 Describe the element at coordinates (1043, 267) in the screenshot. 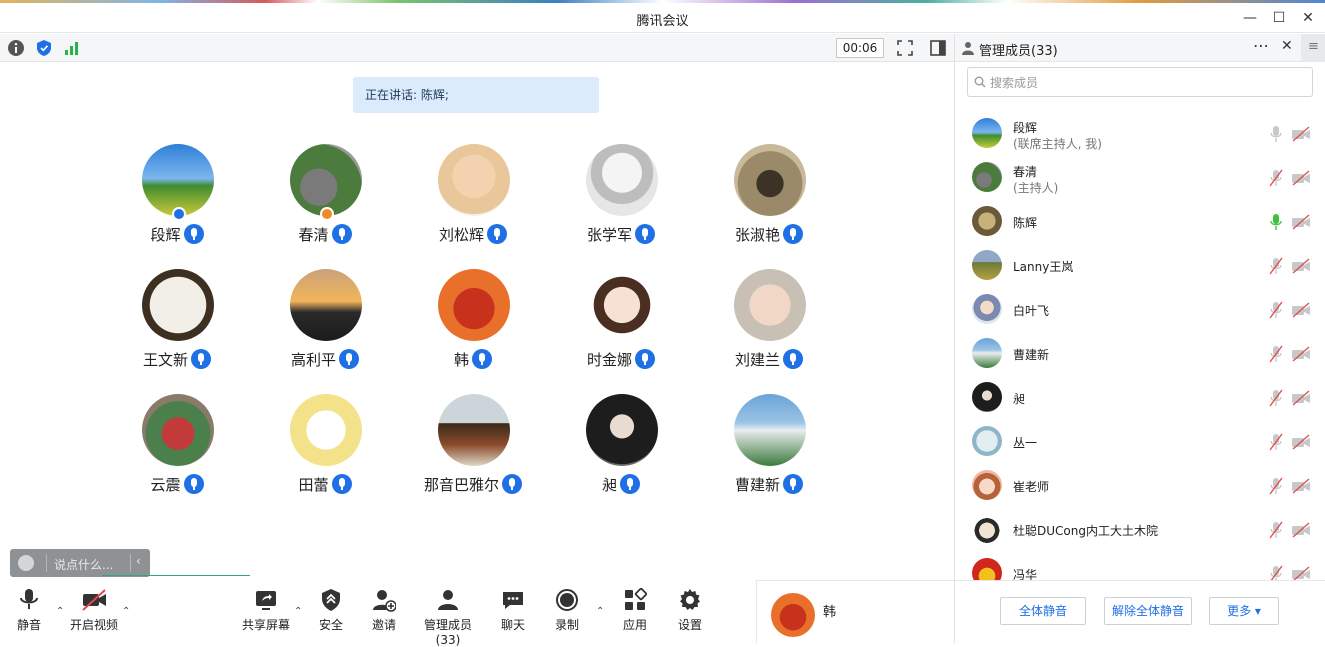

I see `member-name: Lanny王岚` at that location.